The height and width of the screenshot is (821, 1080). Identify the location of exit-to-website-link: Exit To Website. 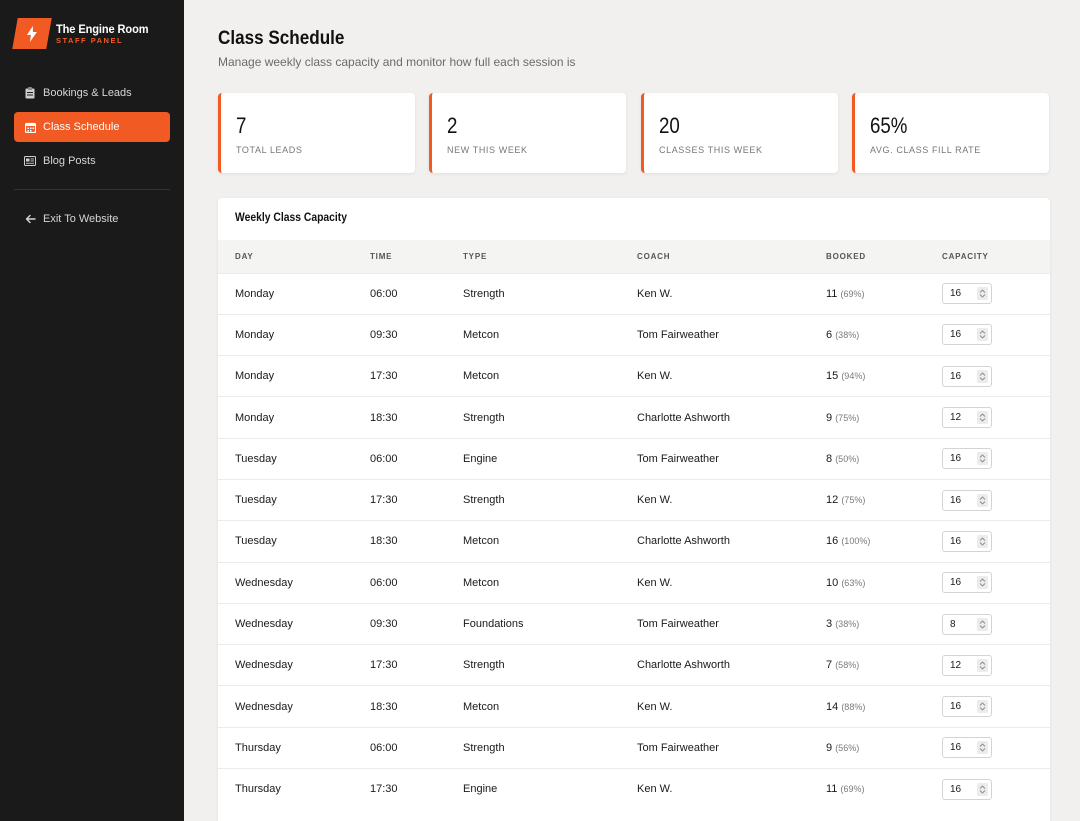
(92, 219).